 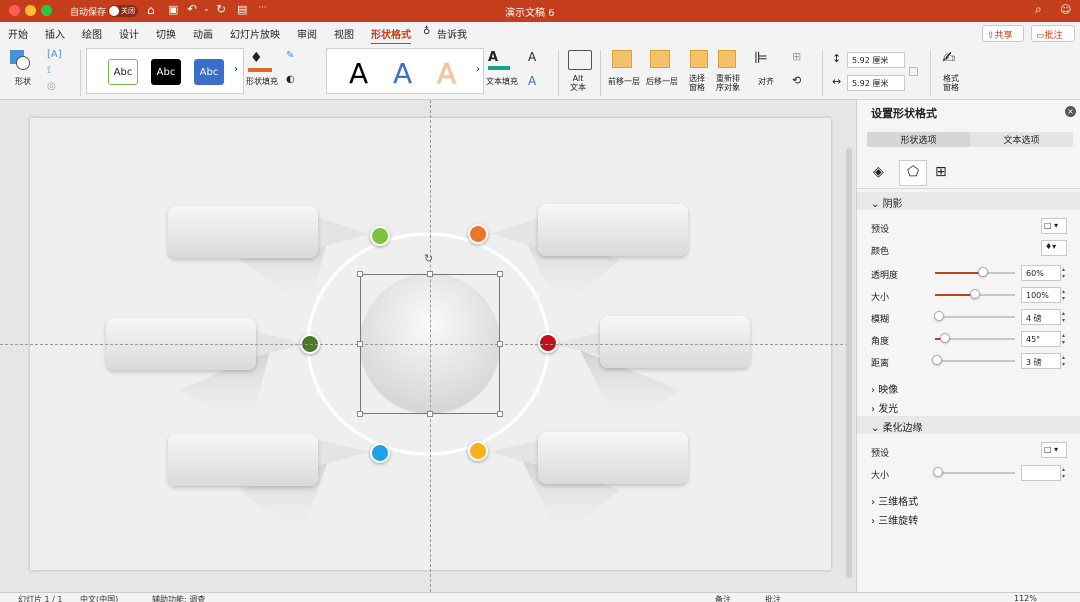 What do you see at coordinates (478, 69) in the screenshot?
I see `wordart-more-icon: ›` at bounding box center [478, 69].